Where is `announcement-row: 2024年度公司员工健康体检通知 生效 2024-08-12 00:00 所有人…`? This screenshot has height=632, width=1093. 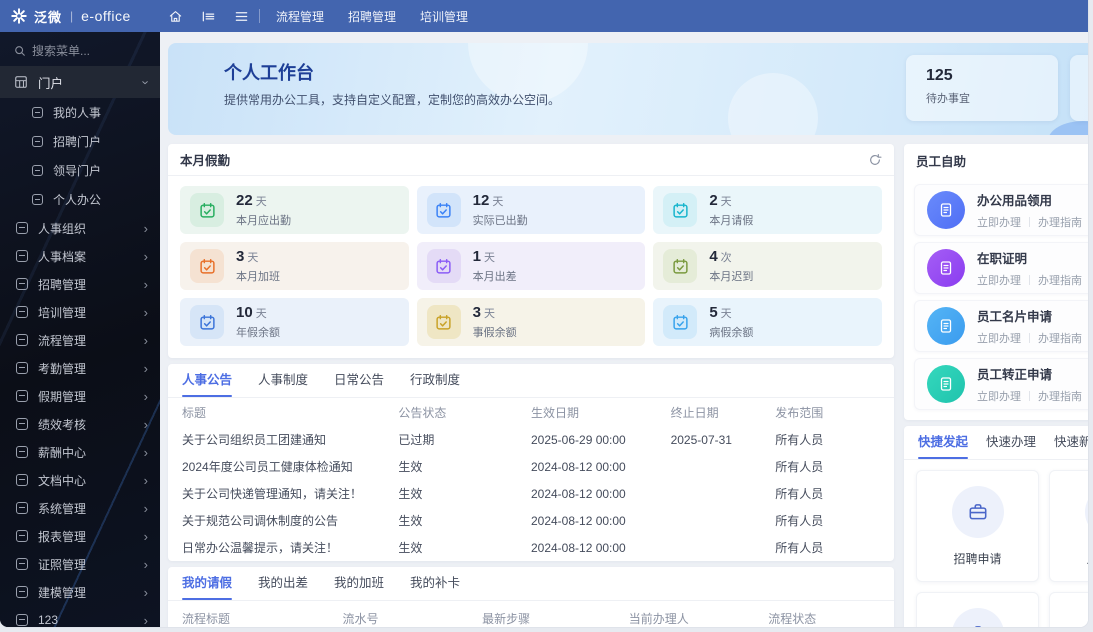 announcement-row: 2024年度公司员工健康体检通知 生效 2024-08-12 00:00 所有人… is located at coordinates (531, 466).